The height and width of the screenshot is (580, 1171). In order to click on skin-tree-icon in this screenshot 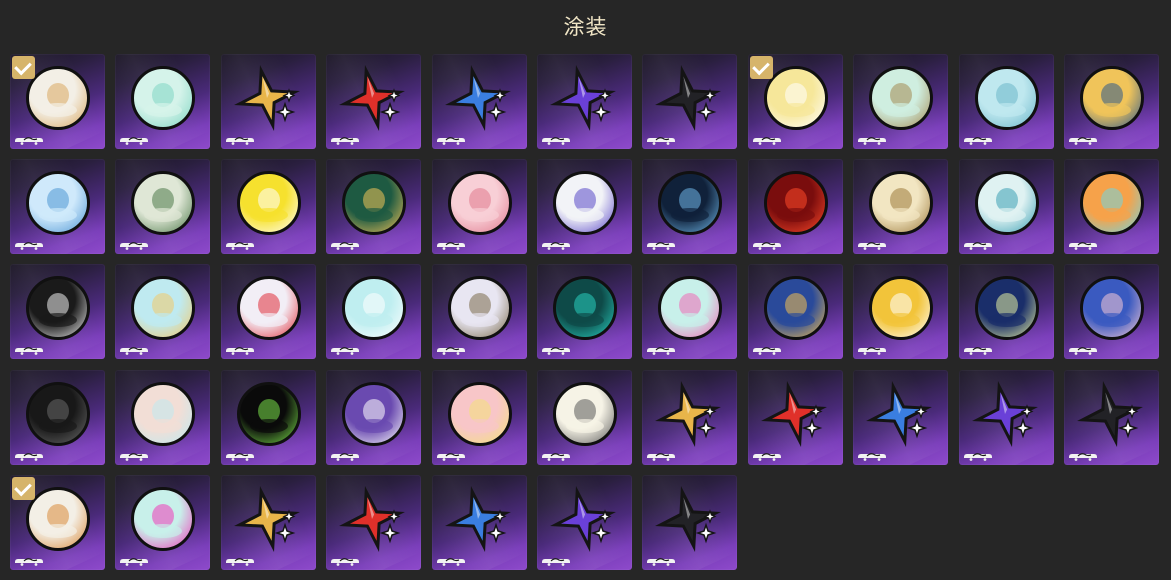, I will do `click(690, 203)`.